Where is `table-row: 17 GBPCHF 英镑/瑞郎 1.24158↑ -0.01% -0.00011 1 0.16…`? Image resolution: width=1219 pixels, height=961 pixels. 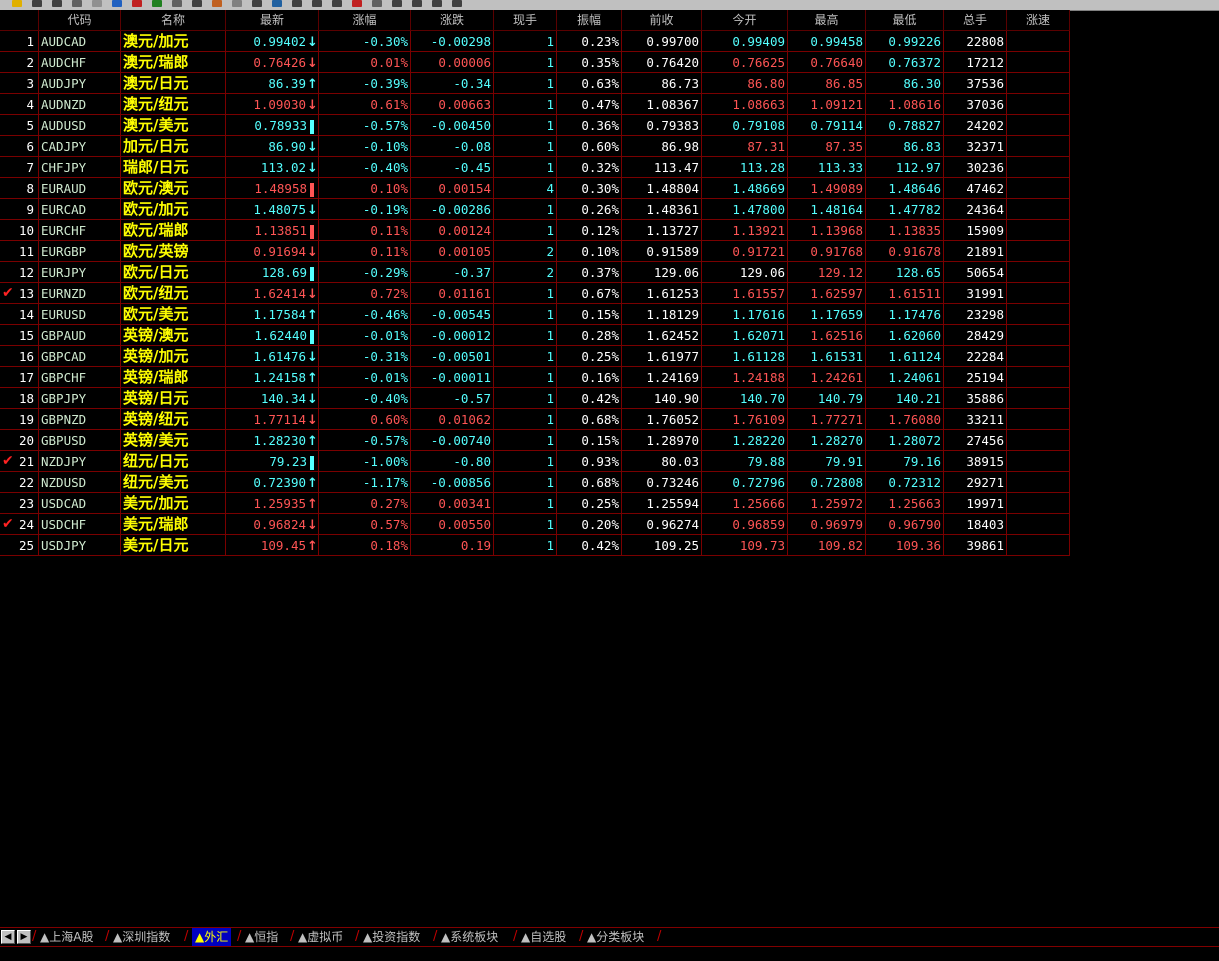
table-row: 17 GBPCHF 英镑/瑞郎 1.24158↑ -0.01% -0.00011 1 0.16… is located at coordinates (535, 377).